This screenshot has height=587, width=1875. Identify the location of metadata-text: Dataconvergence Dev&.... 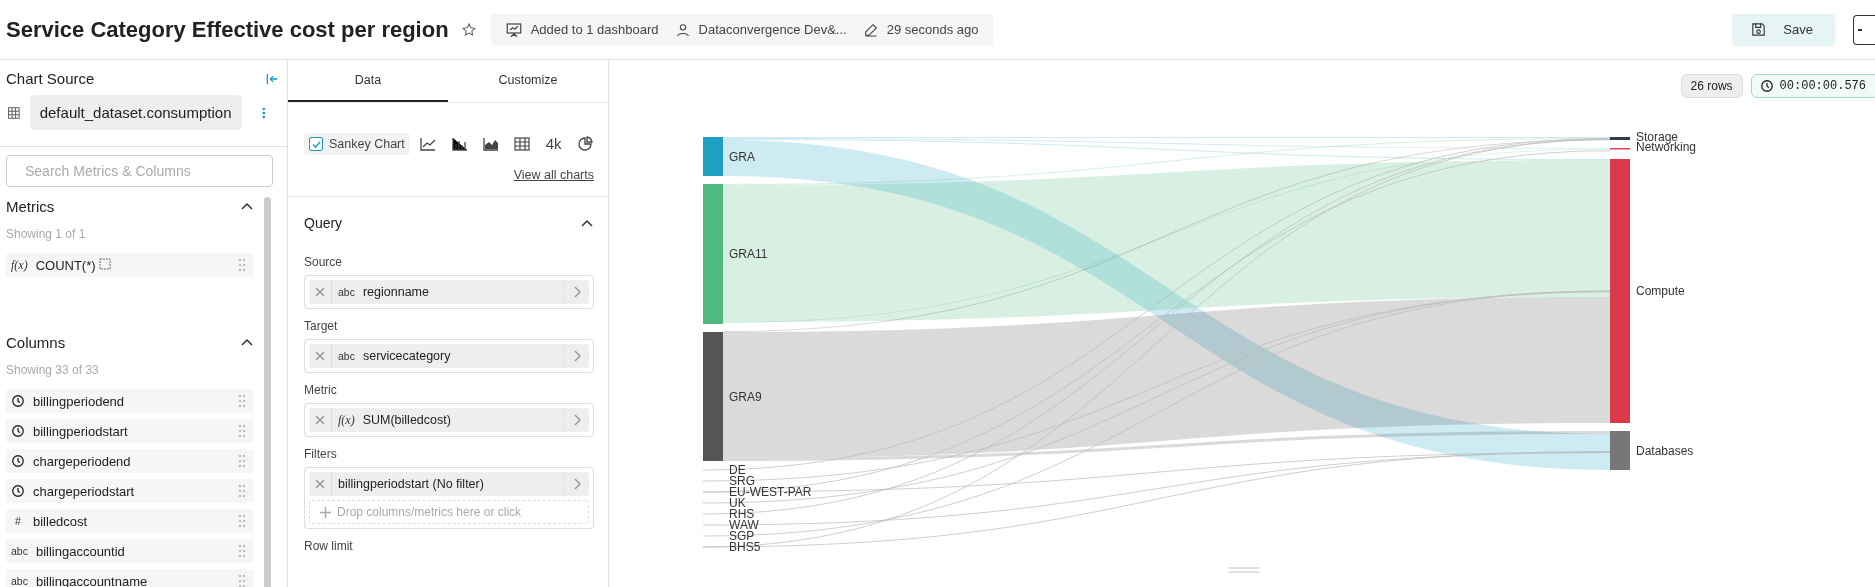
(772, 29).